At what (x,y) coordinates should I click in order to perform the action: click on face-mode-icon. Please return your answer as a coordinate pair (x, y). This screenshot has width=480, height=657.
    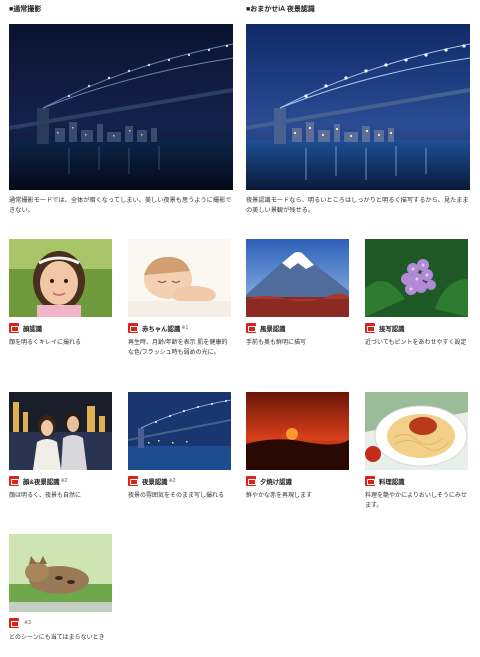
    Looking at the image, I should click on (14, 328).